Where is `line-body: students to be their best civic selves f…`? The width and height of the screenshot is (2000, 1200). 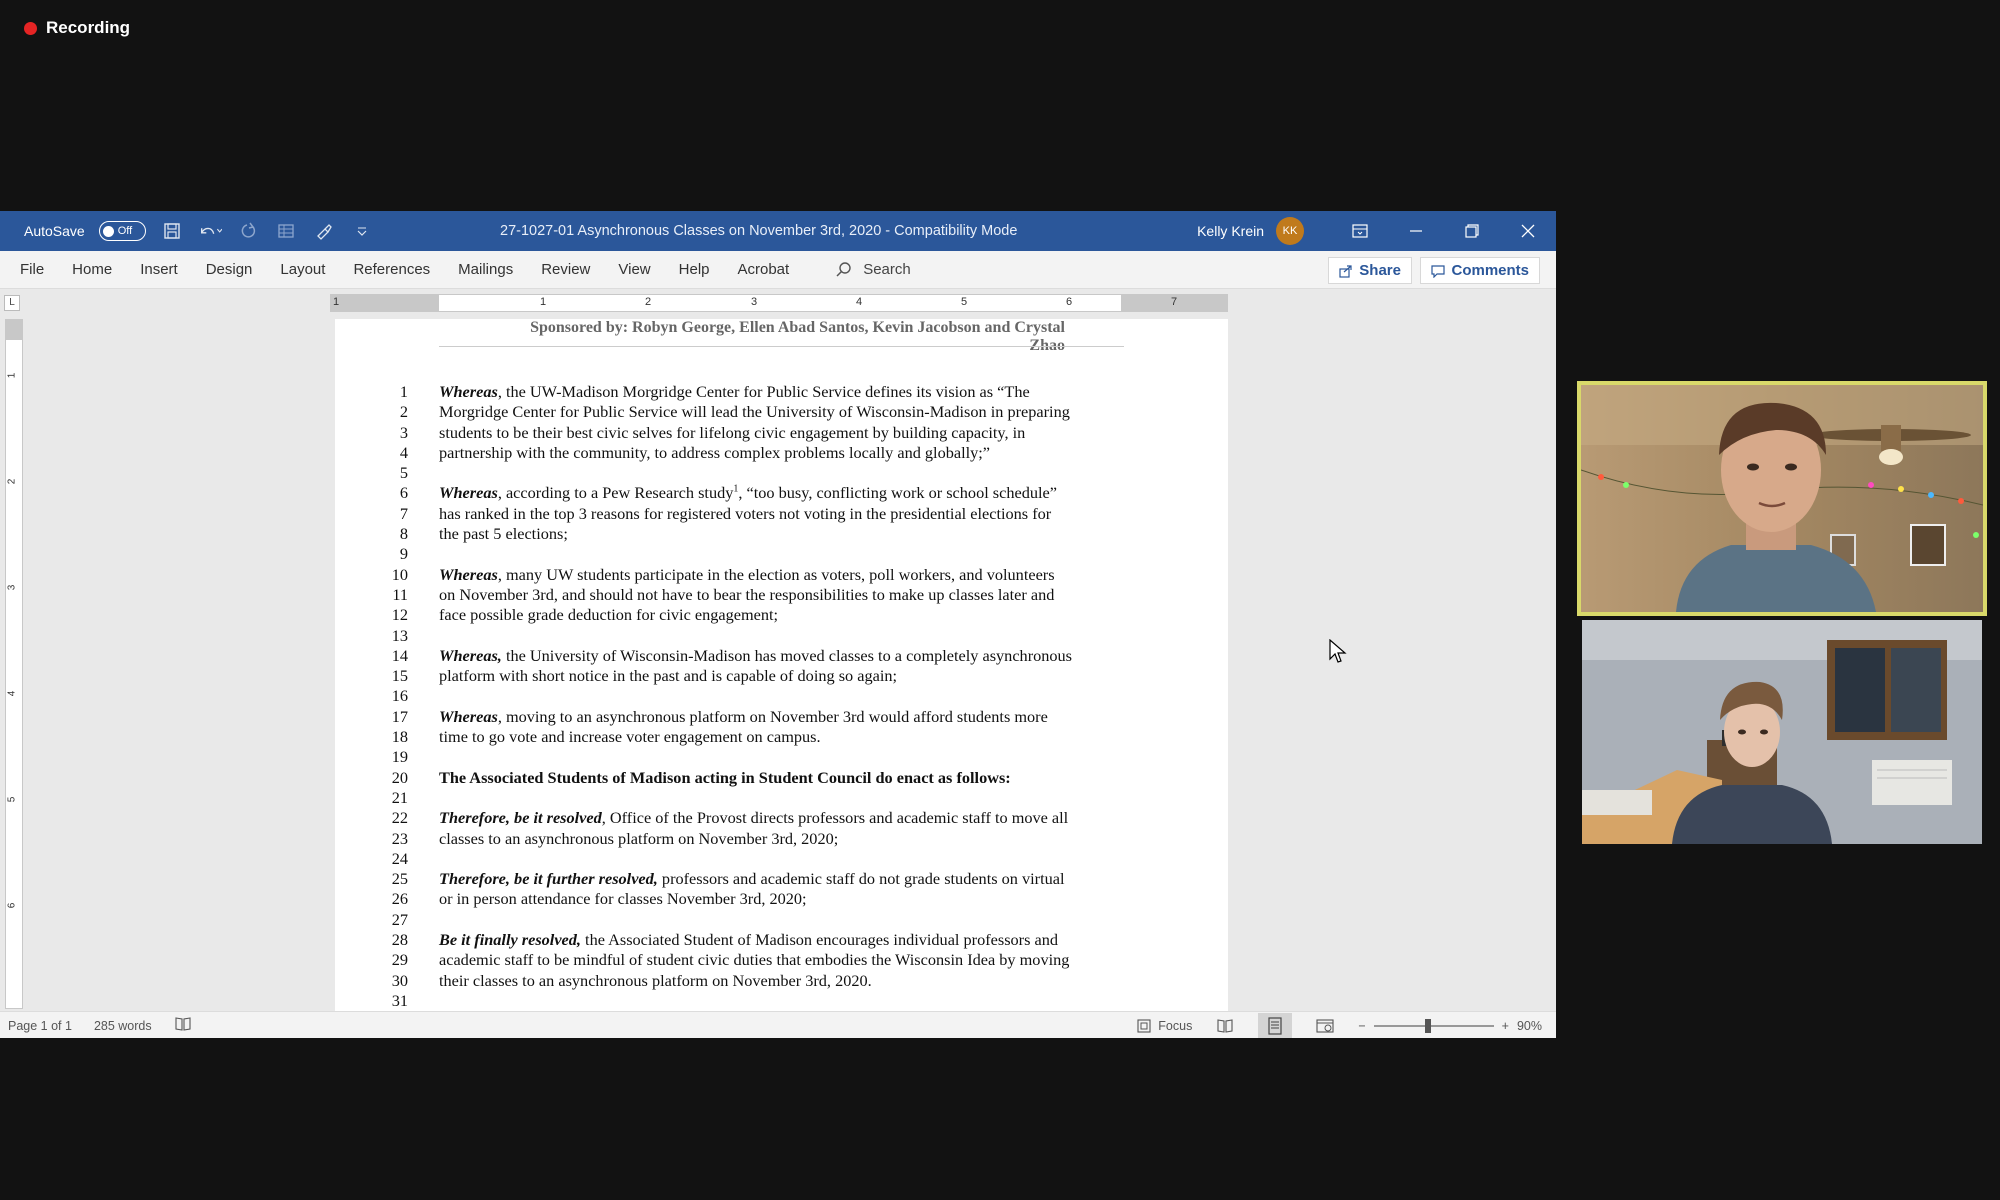 line-body: students to be their best civic selves f… is located at coordinates (732, 432).